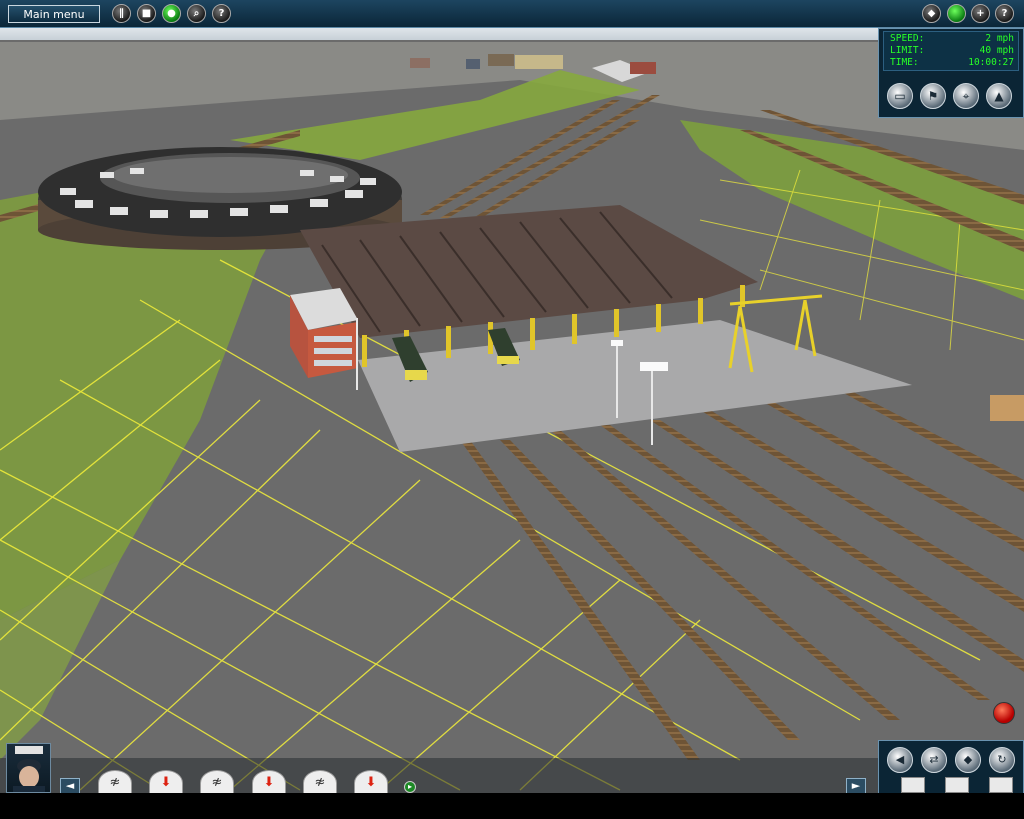  What do you see at coordinates (28, 768) in the screenshot?
I see `driver-avatar` at bounding box center [28, 768].